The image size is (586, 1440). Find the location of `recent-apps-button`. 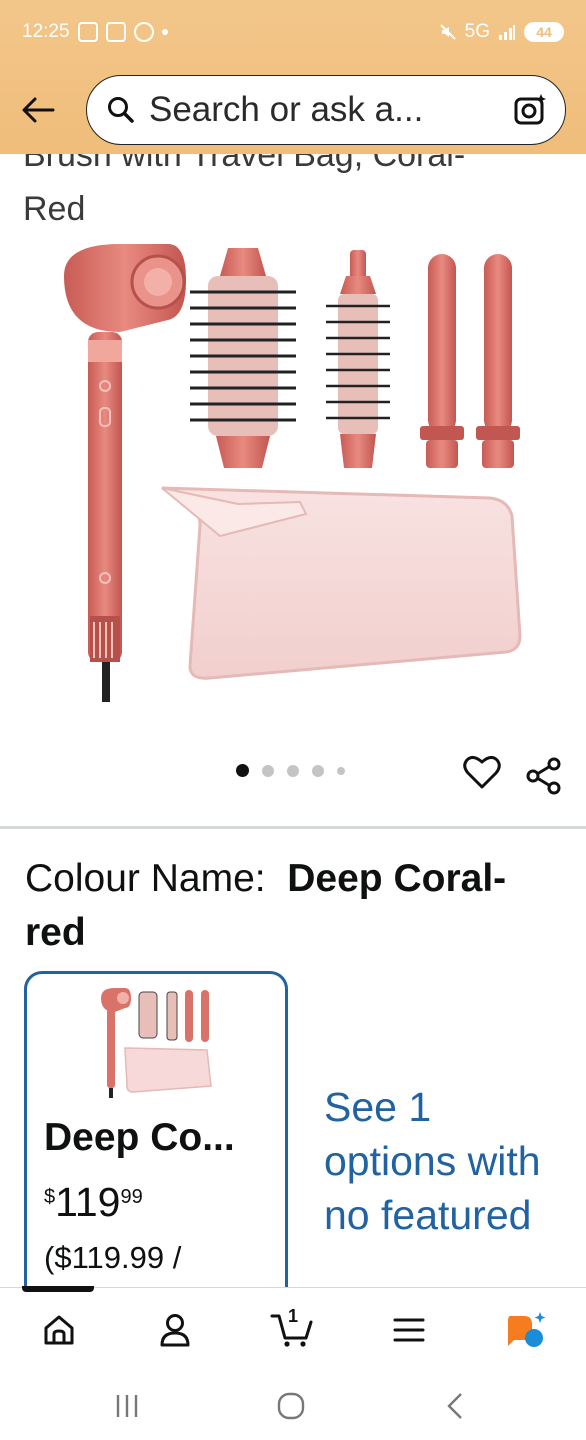

recent-apps-button is located at coordinates (127, 1406).